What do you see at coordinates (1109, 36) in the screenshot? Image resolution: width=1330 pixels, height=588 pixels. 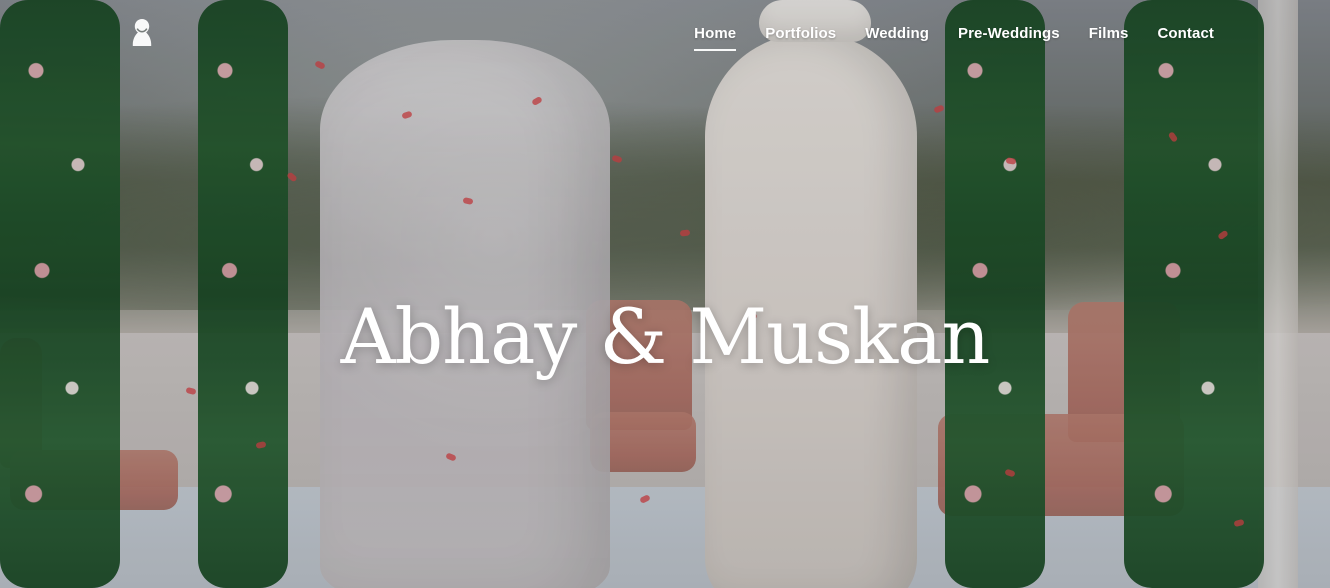 I see `nav-link-films: Films` at bounding box center [1109, 36].